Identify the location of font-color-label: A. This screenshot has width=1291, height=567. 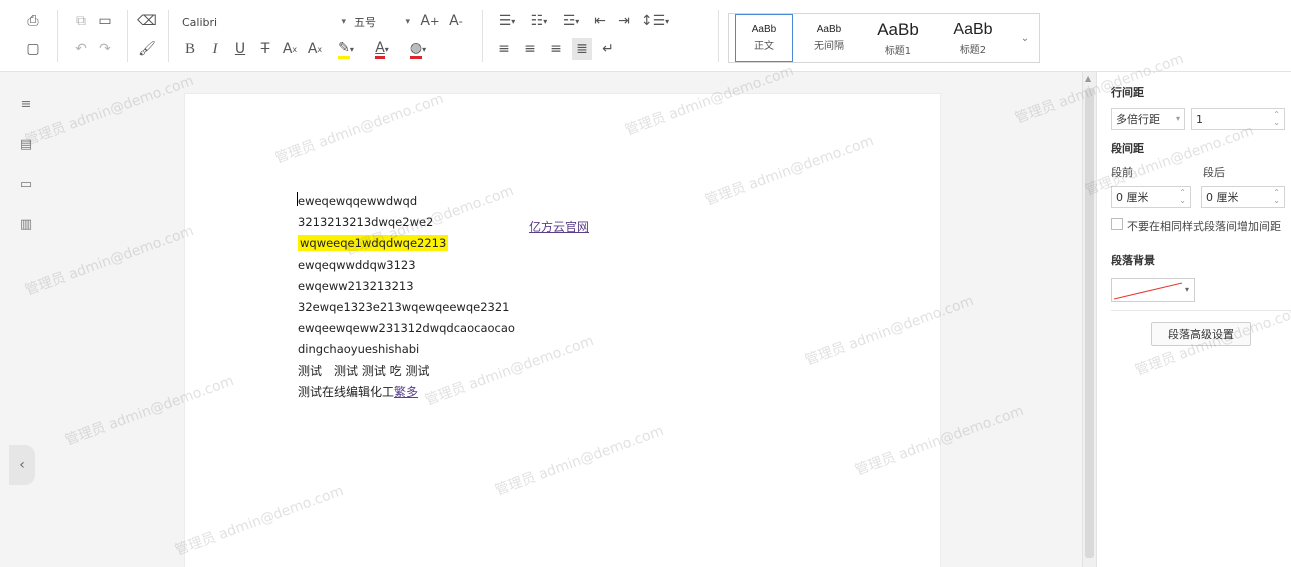
(380, 49).